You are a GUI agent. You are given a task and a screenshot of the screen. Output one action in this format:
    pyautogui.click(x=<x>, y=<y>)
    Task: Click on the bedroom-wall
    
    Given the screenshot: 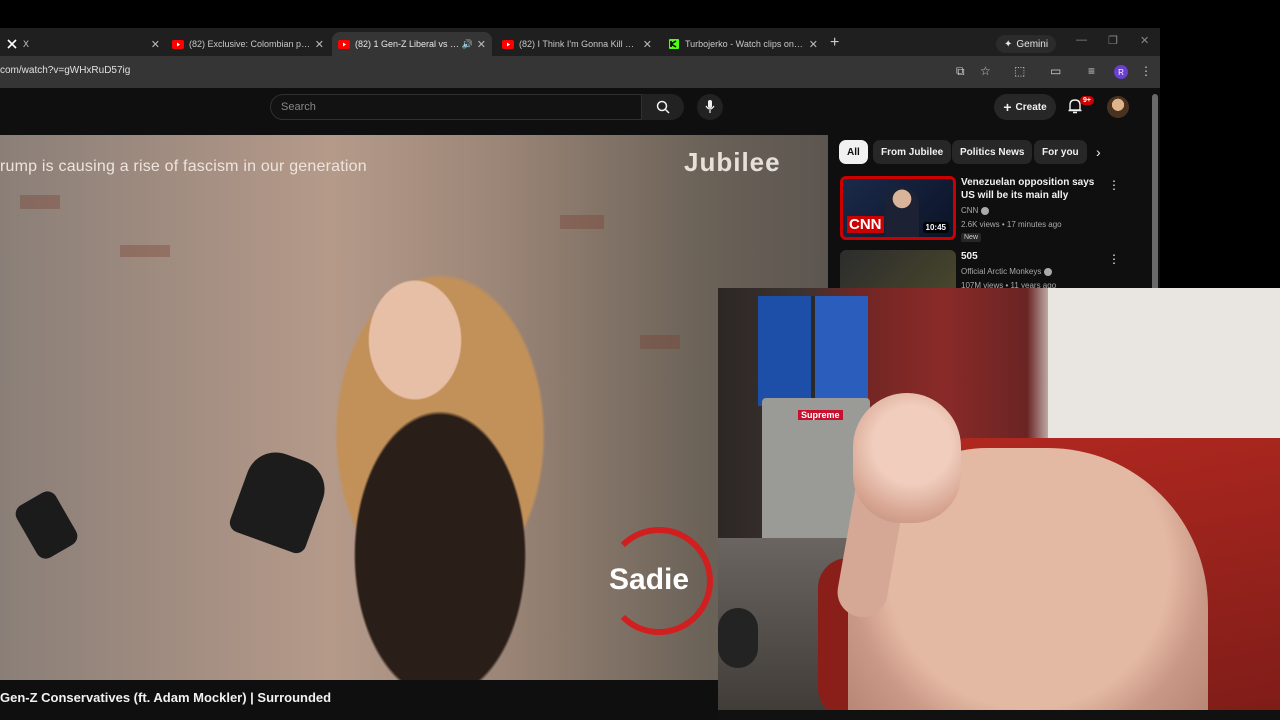 What is the action you would take?
    pyautogui.click(x=1164, y=373)
    